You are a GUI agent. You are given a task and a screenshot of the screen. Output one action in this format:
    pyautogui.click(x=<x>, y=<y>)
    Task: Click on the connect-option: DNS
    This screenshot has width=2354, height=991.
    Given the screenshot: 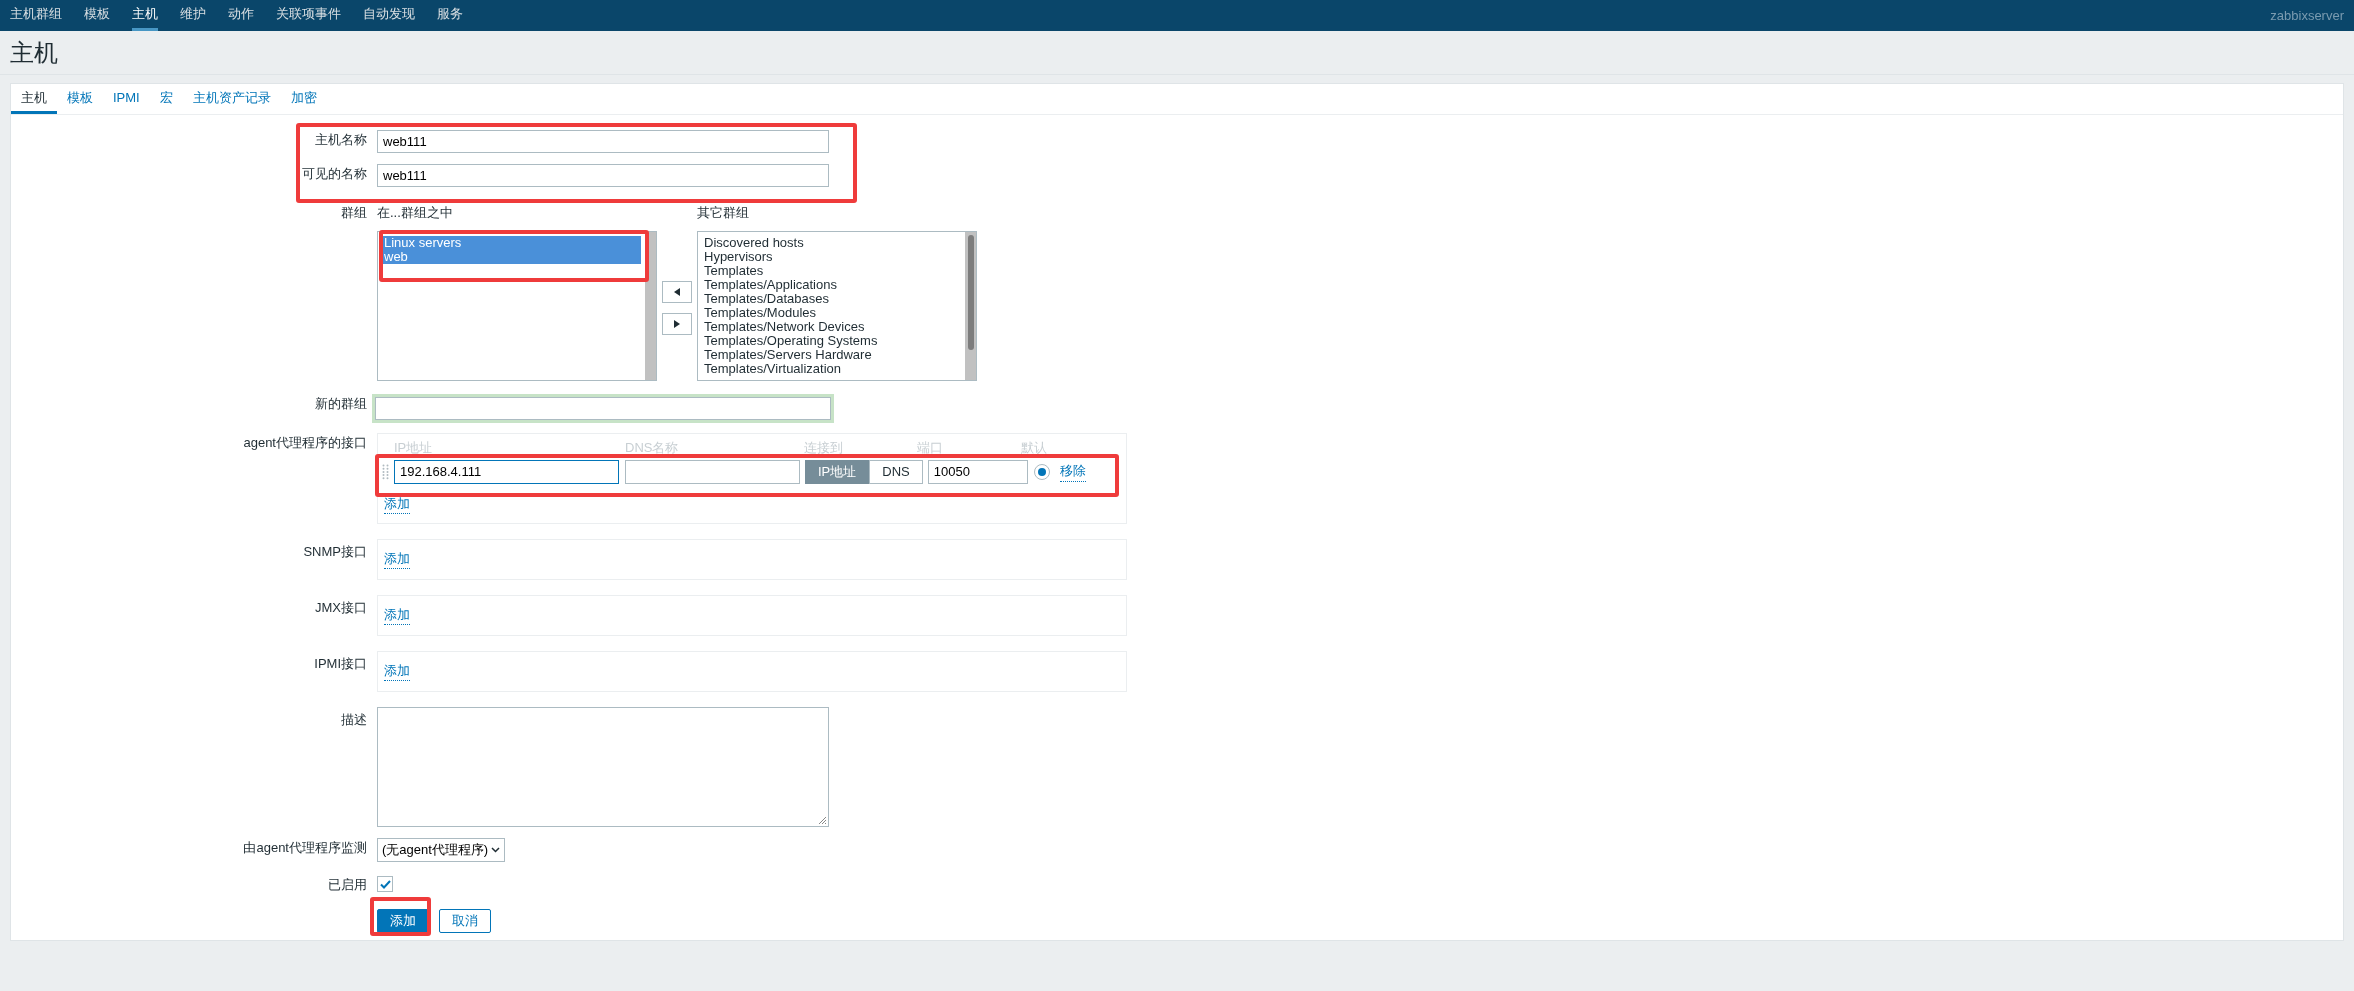 What is the action you would take?
    pyautogui.click(x=896, y=471)
    